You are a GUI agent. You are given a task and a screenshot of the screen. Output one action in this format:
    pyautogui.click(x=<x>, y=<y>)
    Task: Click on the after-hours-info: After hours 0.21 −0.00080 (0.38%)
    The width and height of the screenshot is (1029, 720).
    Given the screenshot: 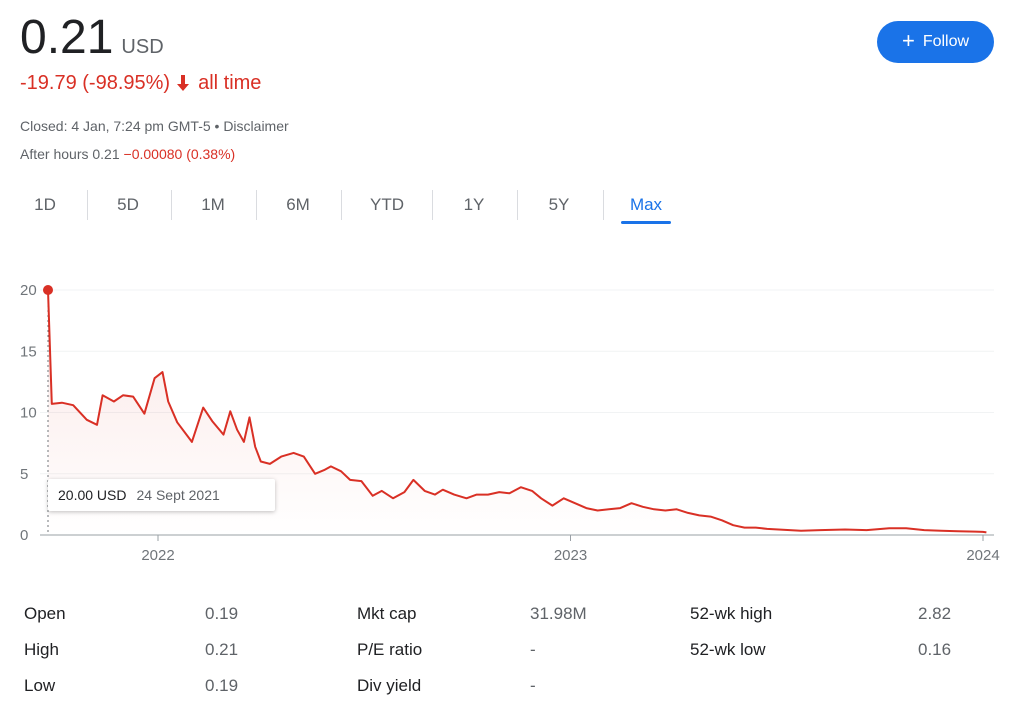 What is the action you would take?
    pyautogui.click(x=127, y=154)
    